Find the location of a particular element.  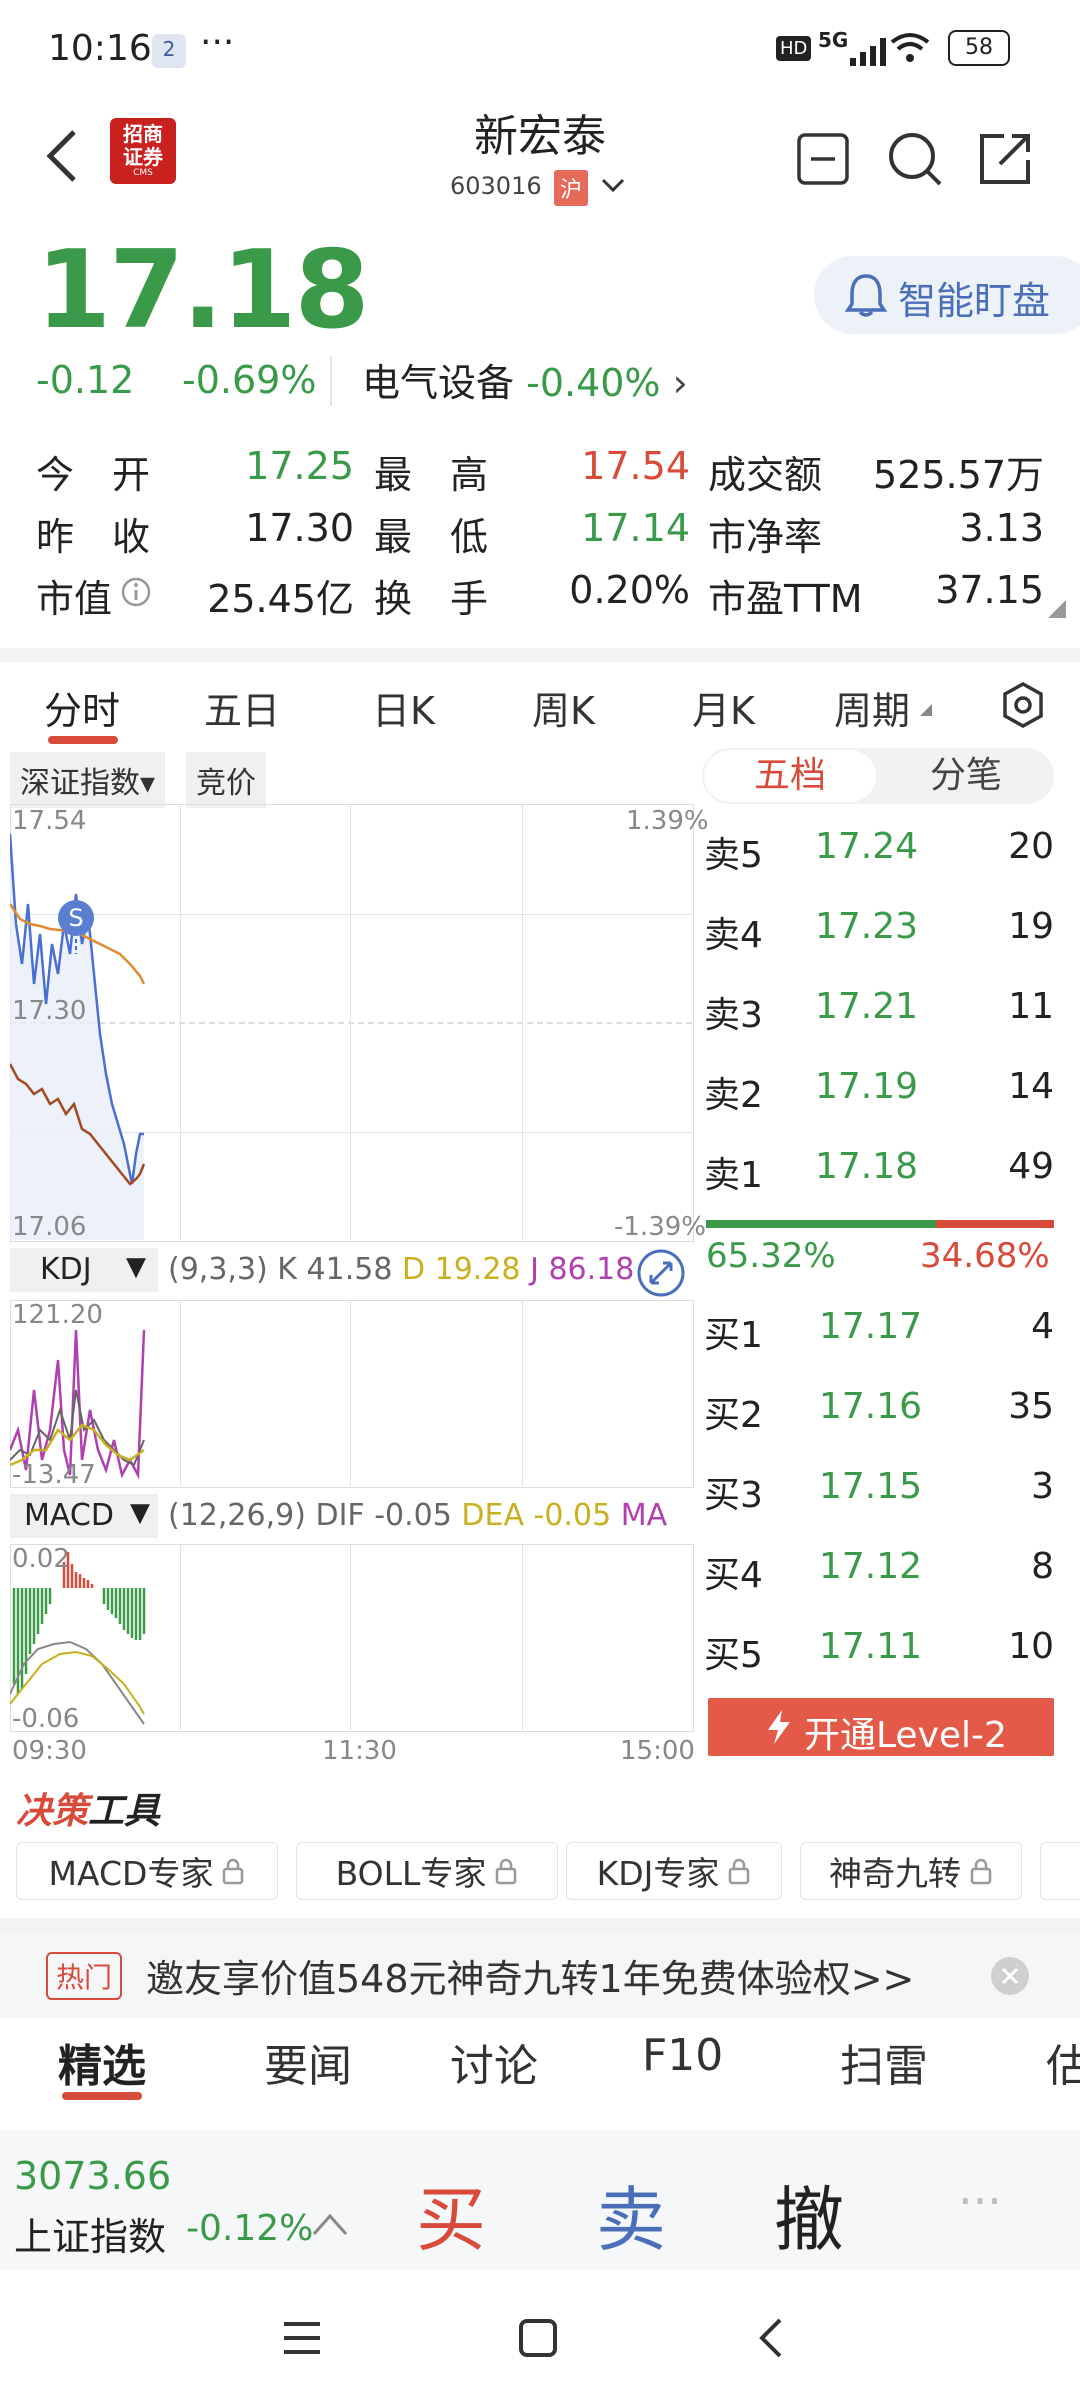

macd-dif-value: -0.05 is located at coordinates (413, 1515).